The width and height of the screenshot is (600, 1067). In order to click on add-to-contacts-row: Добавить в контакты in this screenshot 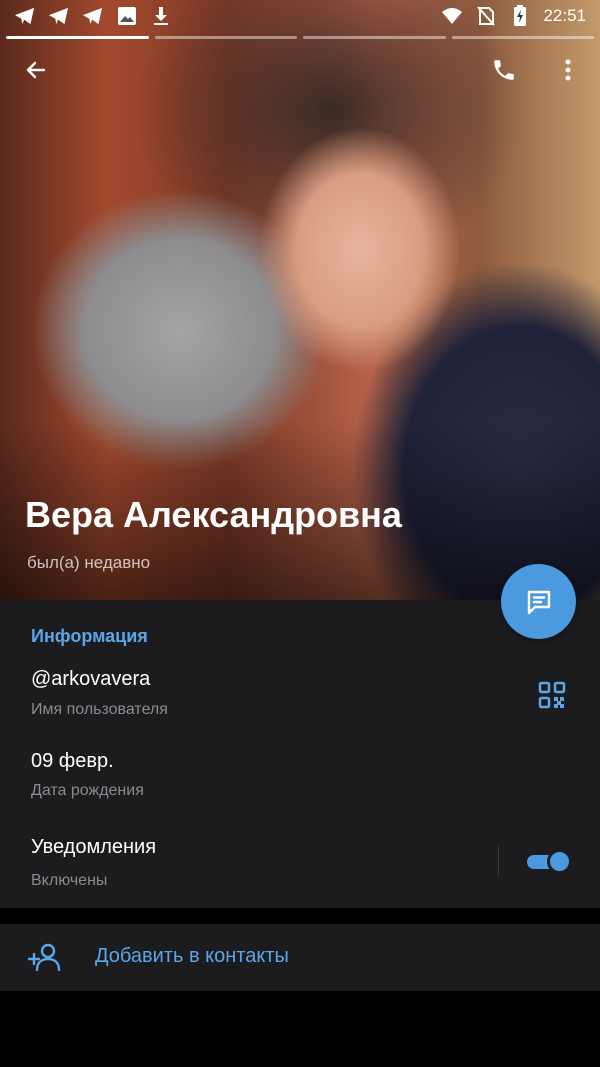, I will do `click(300, 957)`.